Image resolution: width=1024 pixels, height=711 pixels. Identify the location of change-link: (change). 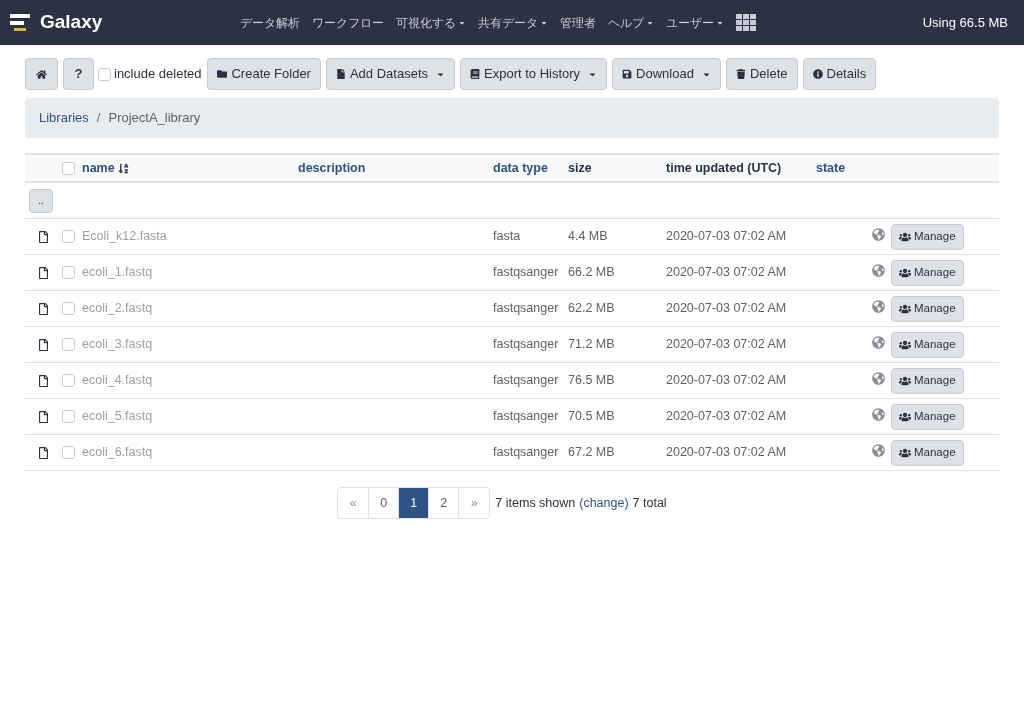
(604, 503).